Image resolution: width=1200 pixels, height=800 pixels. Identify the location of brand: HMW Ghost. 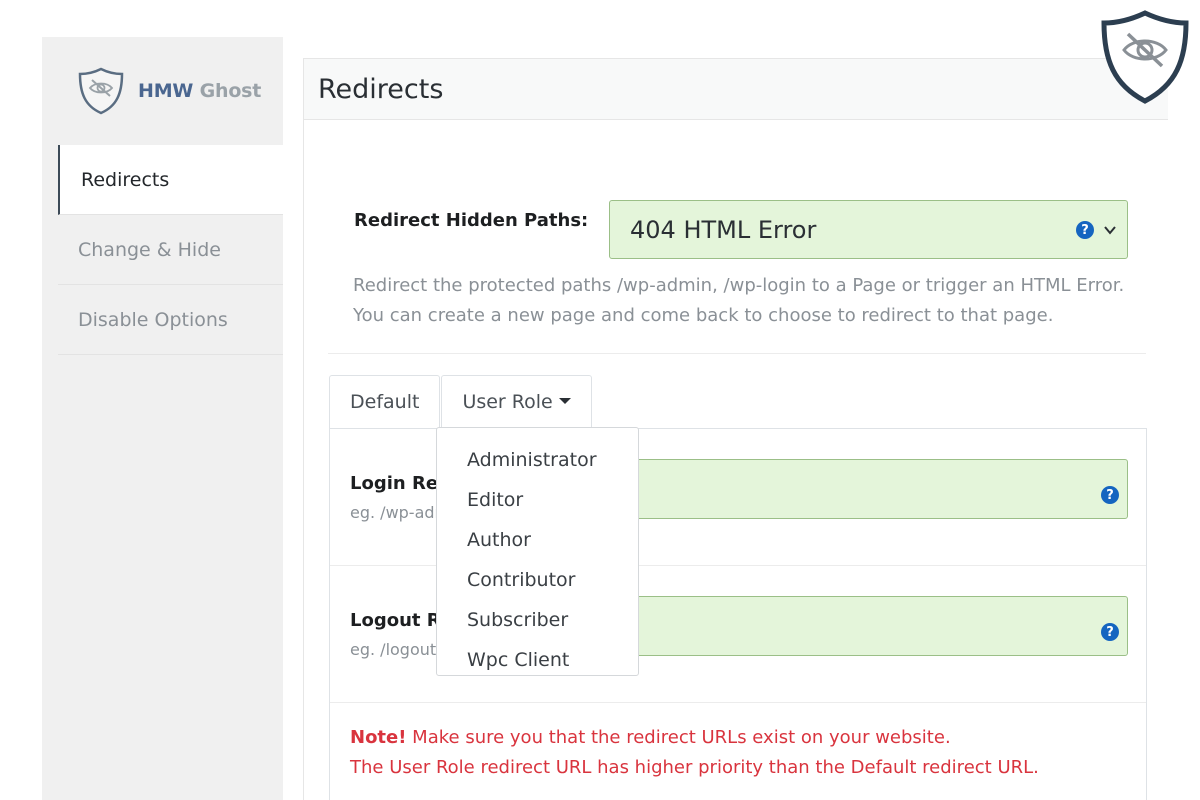
(169, 91).